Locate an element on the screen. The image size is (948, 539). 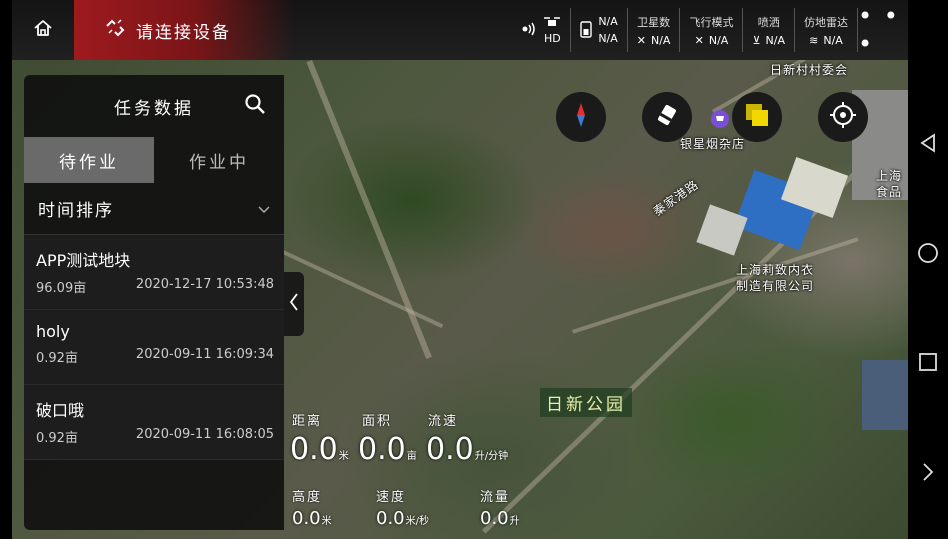
system-nav-bar is located at coordinates (928, 269).